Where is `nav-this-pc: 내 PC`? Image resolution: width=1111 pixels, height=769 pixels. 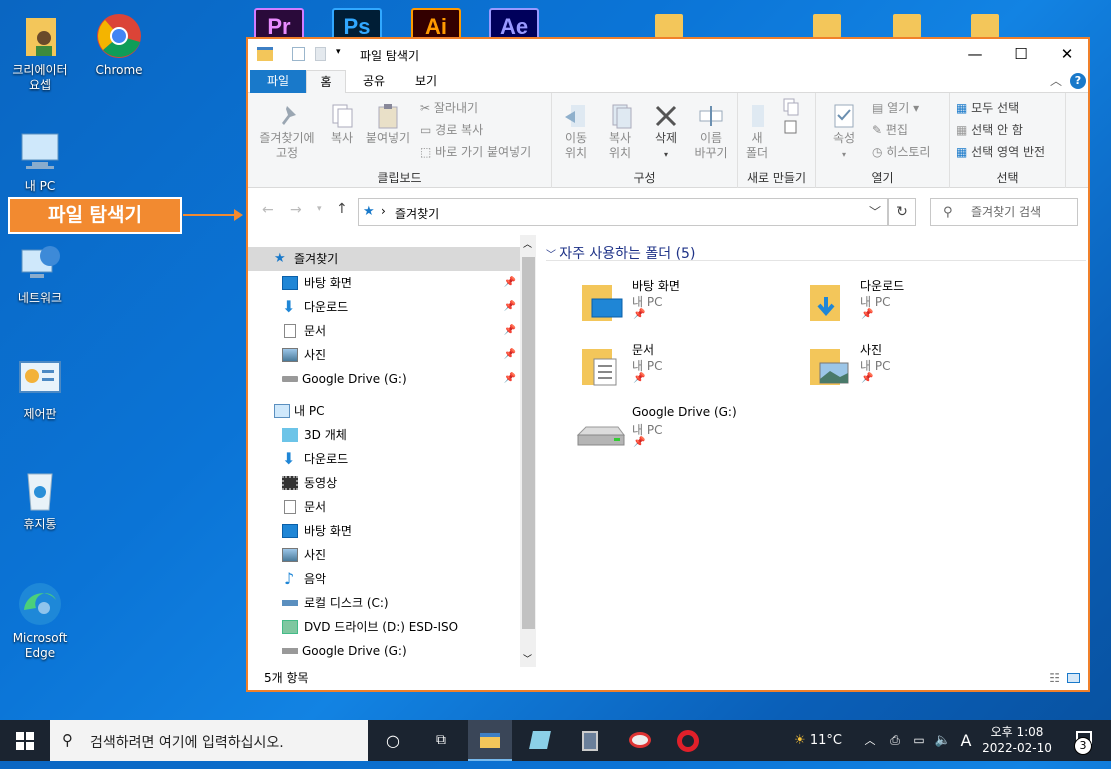 nav-this-pc: 내 PC is located at coordinates (384, 411).